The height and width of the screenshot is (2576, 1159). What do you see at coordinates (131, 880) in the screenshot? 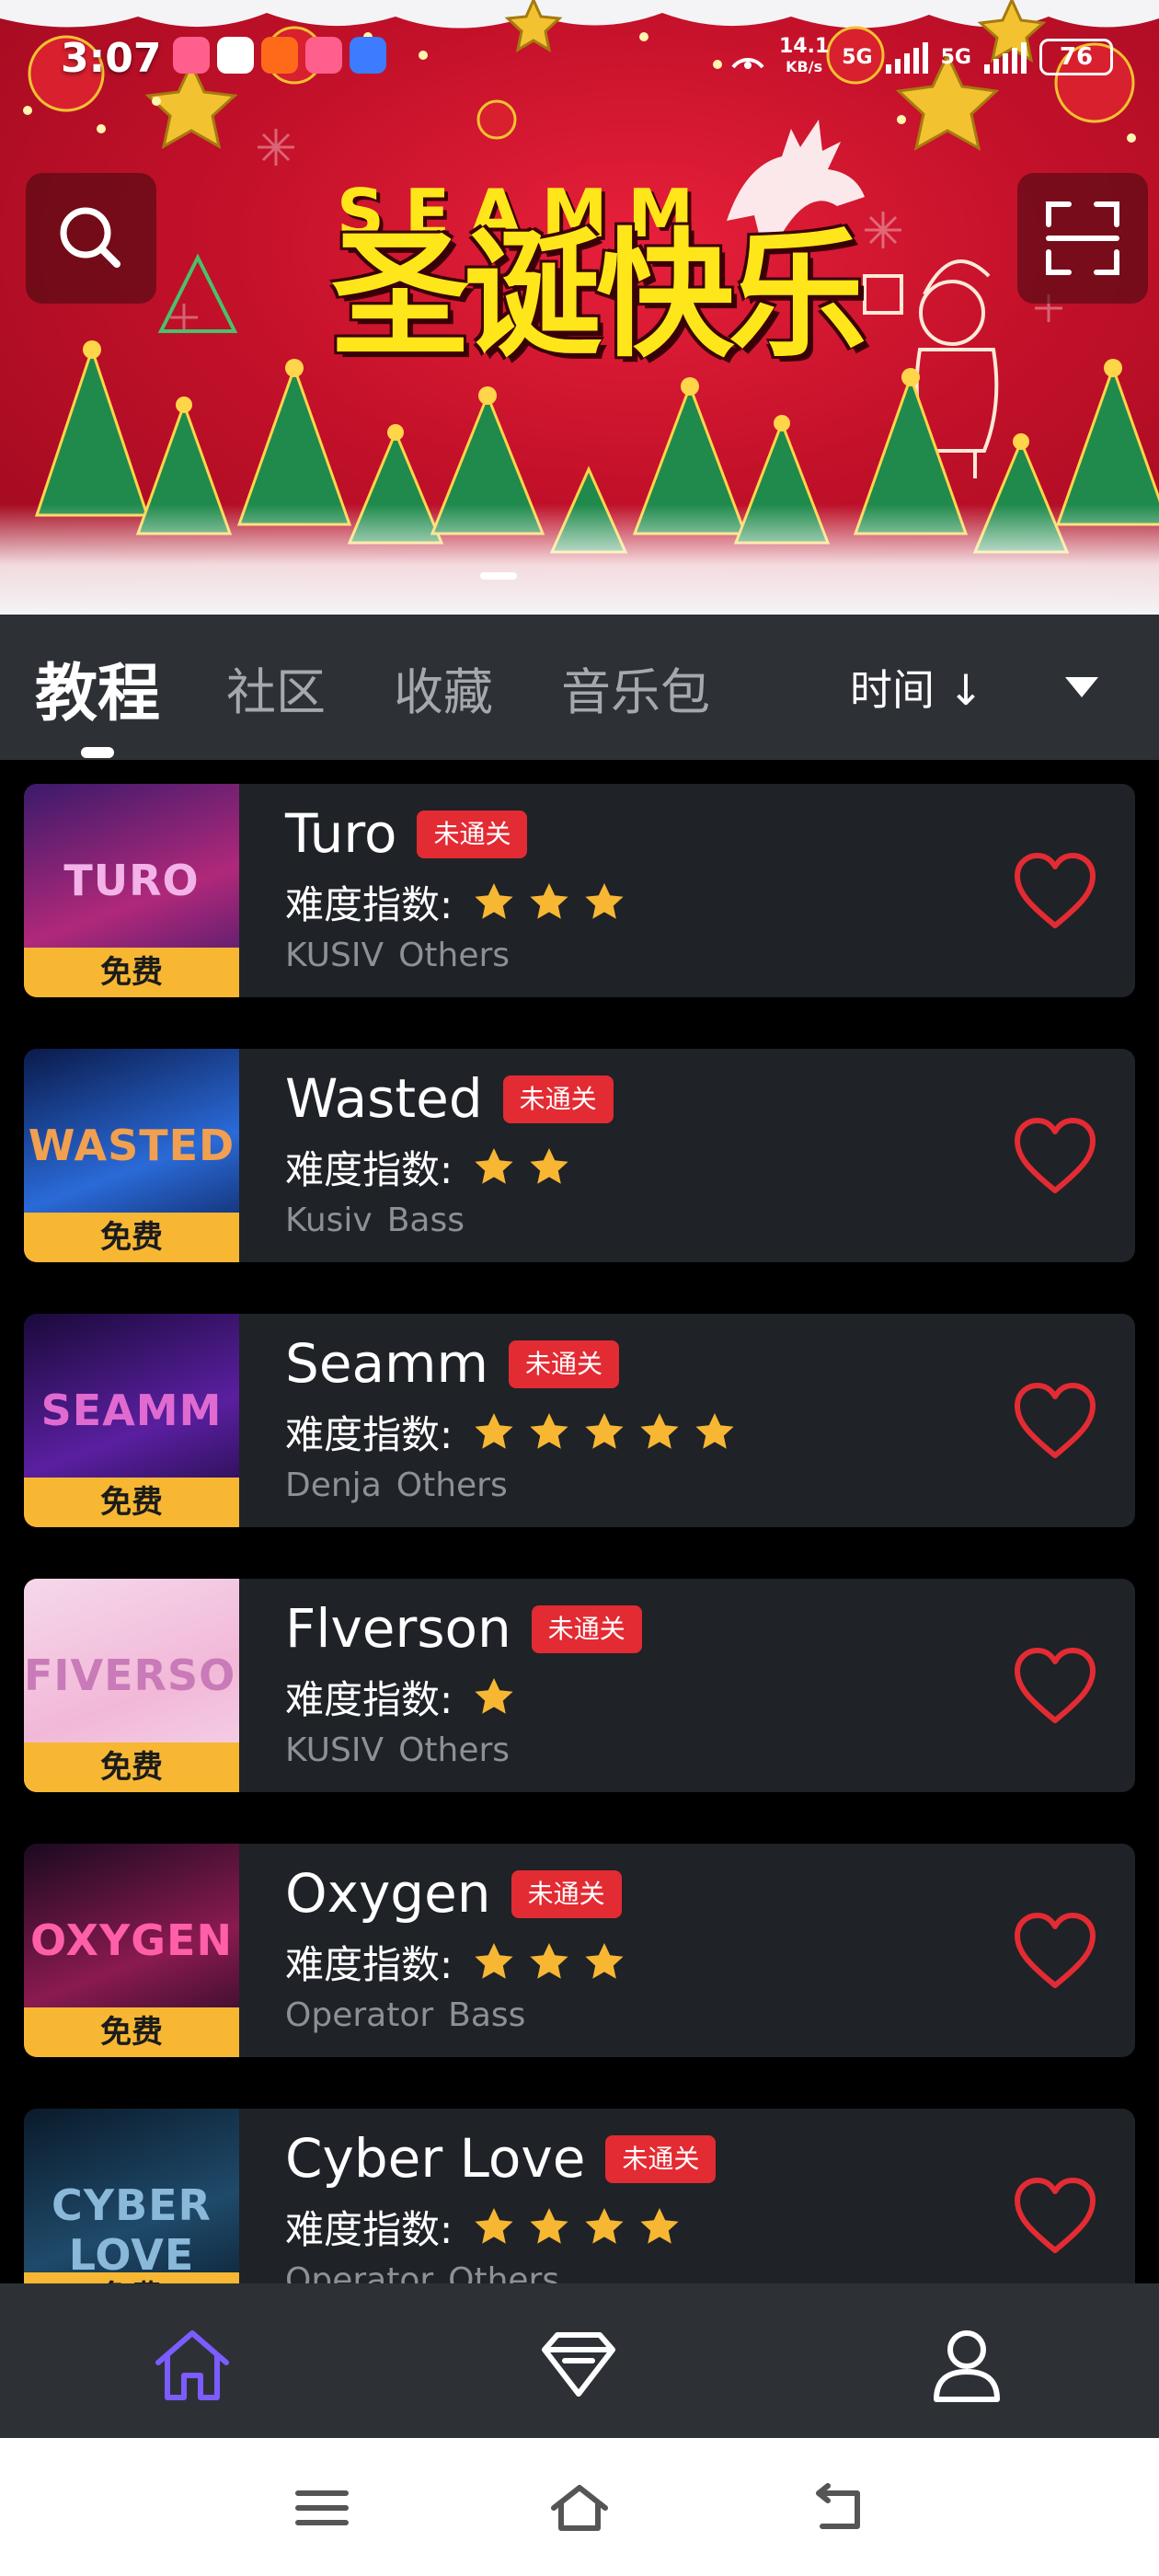
I see `cover-title: TURO` at bounding box center [131, 880].